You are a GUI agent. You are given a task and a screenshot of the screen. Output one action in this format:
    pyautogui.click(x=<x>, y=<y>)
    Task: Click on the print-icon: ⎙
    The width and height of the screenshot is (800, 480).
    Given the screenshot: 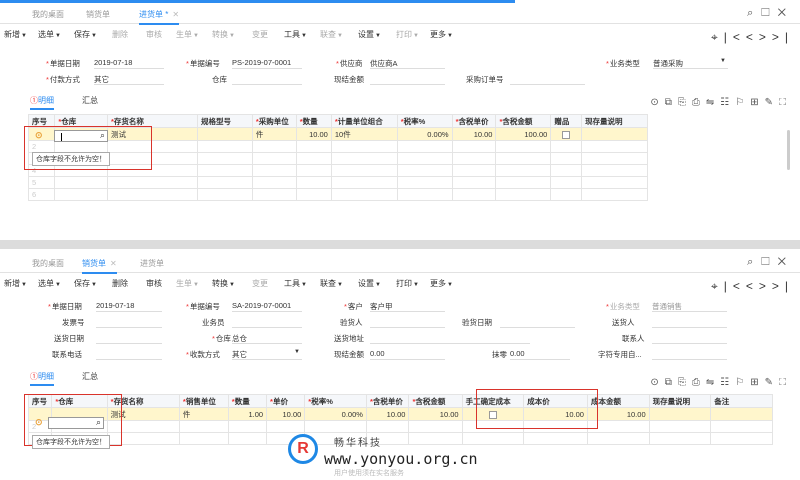 What is the action you would take?
    pyautogui.click(x=699, y=382)
    